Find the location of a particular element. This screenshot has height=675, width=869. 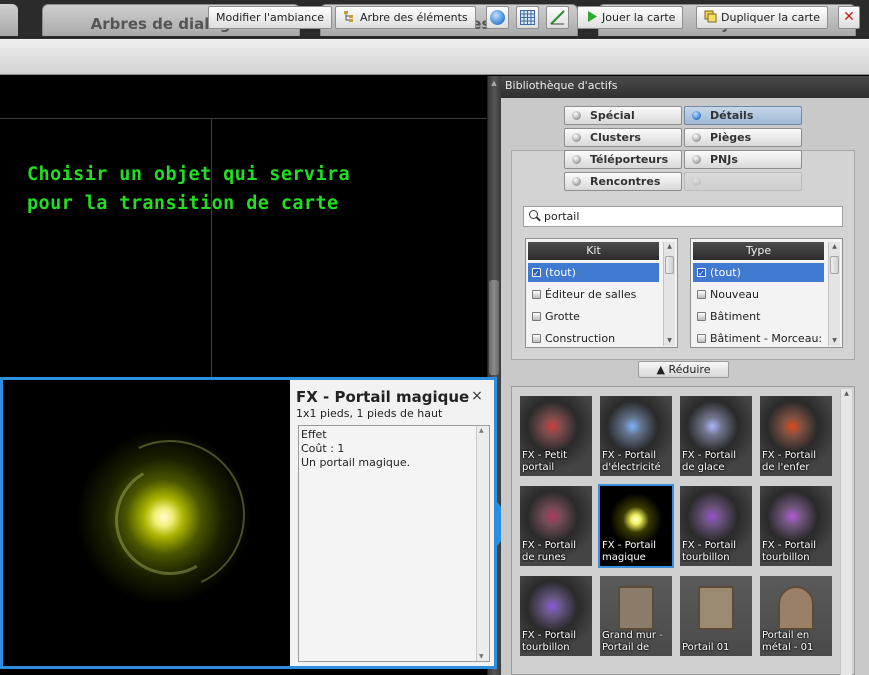

asset-tile-label: FX - Petit portail is located at coordinates (545, 461).